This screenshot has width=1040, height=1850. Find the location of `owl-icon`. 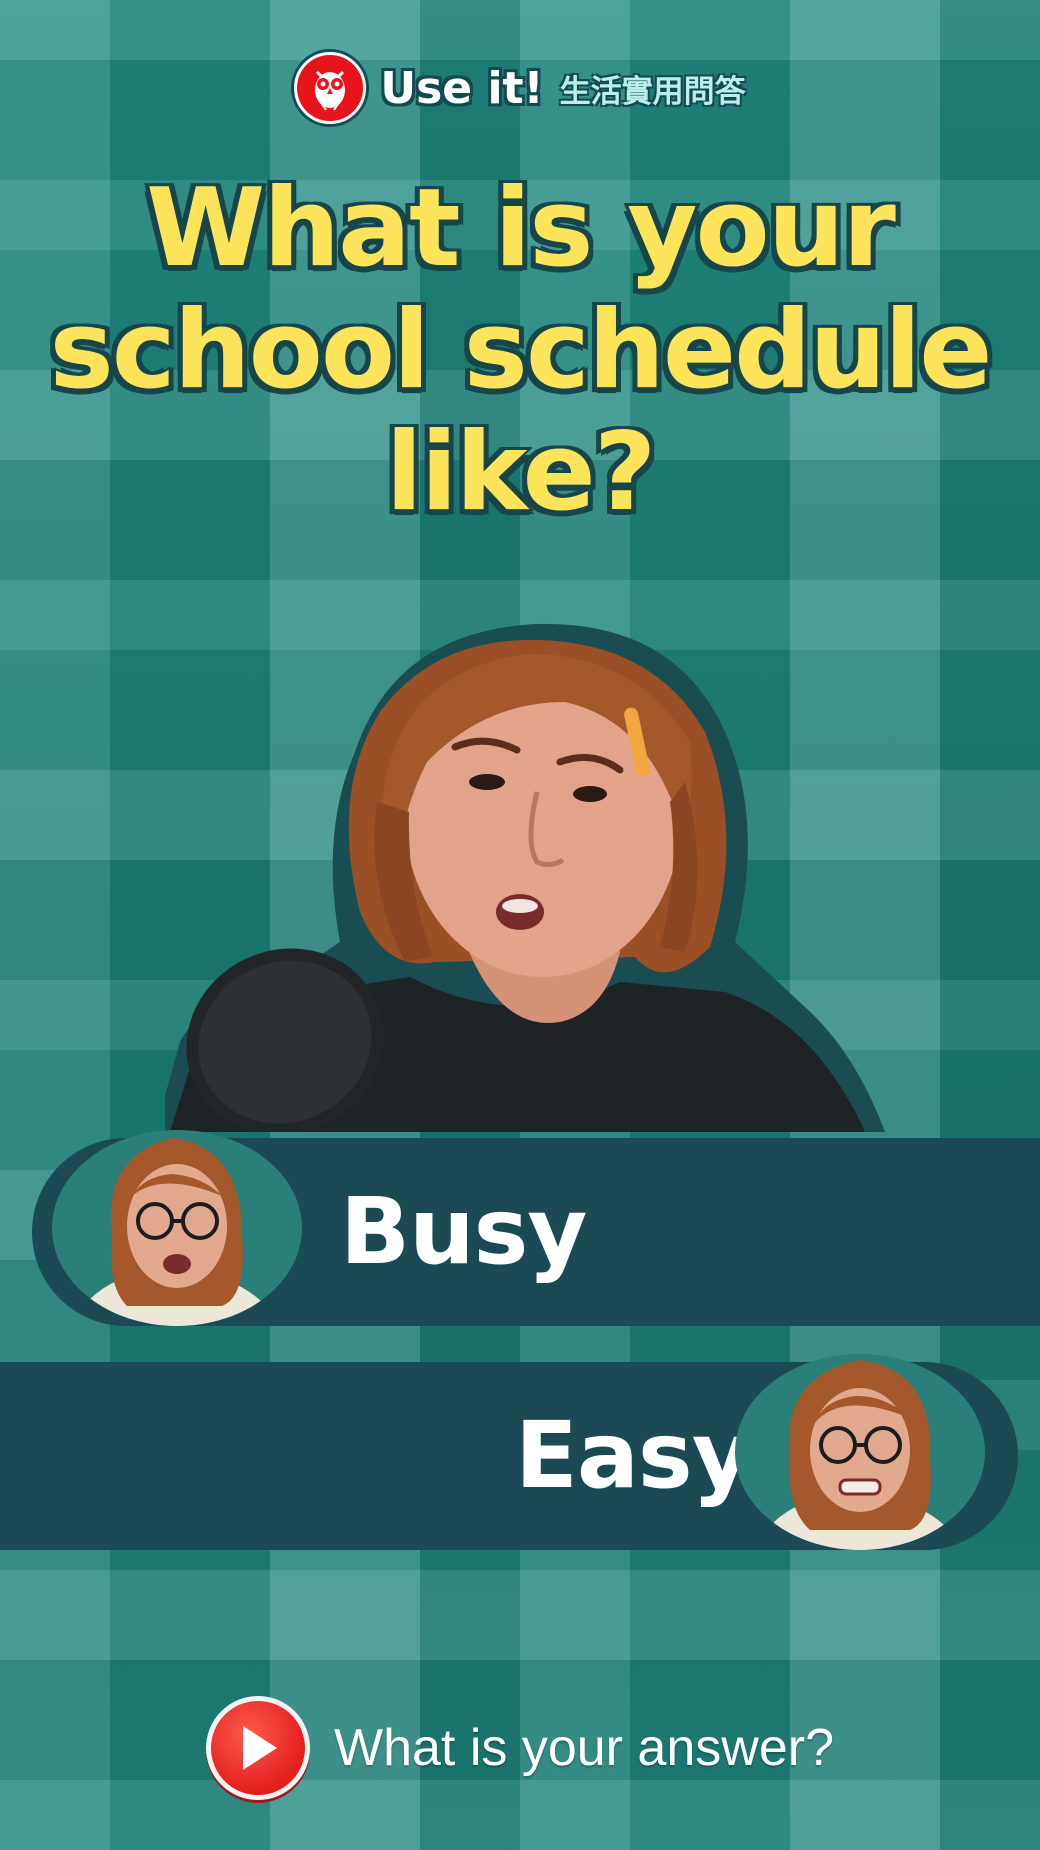

owl-icon is located at coordinates (330, 88).